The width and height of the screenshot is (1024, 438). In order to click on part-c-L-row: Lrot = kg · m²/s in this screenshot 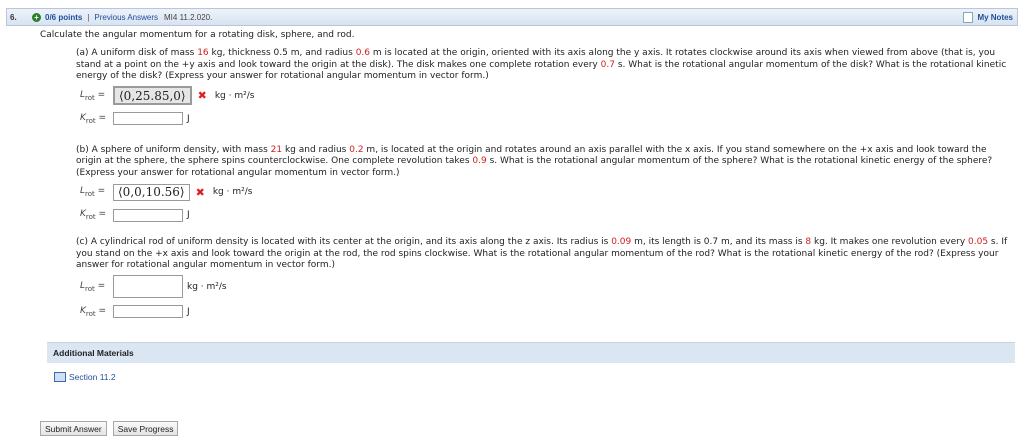, I will do `click(544, 287)`.